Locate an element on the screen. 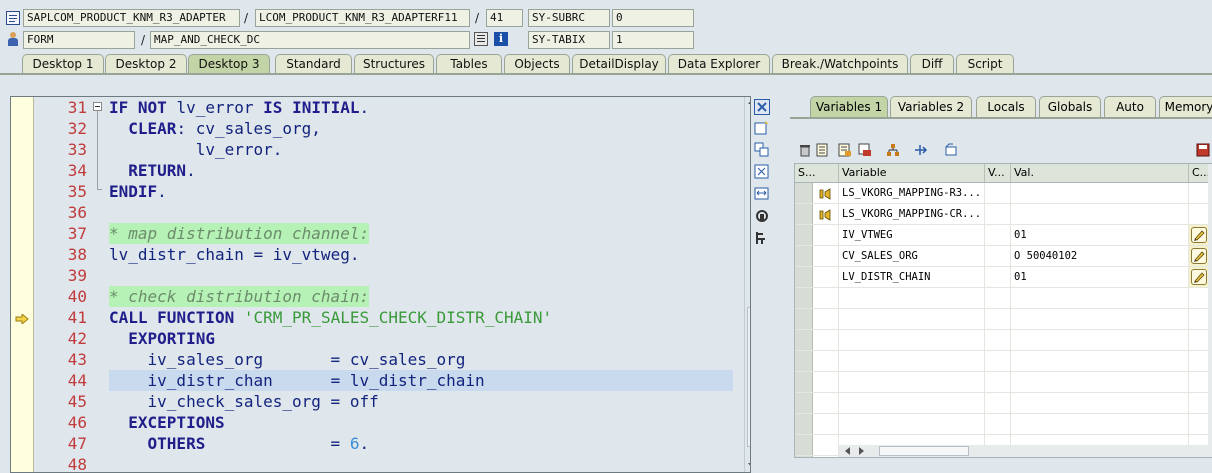 This screenshot has width=1212, height=473. grid-hscroll is located at coordinates (1025, 451).